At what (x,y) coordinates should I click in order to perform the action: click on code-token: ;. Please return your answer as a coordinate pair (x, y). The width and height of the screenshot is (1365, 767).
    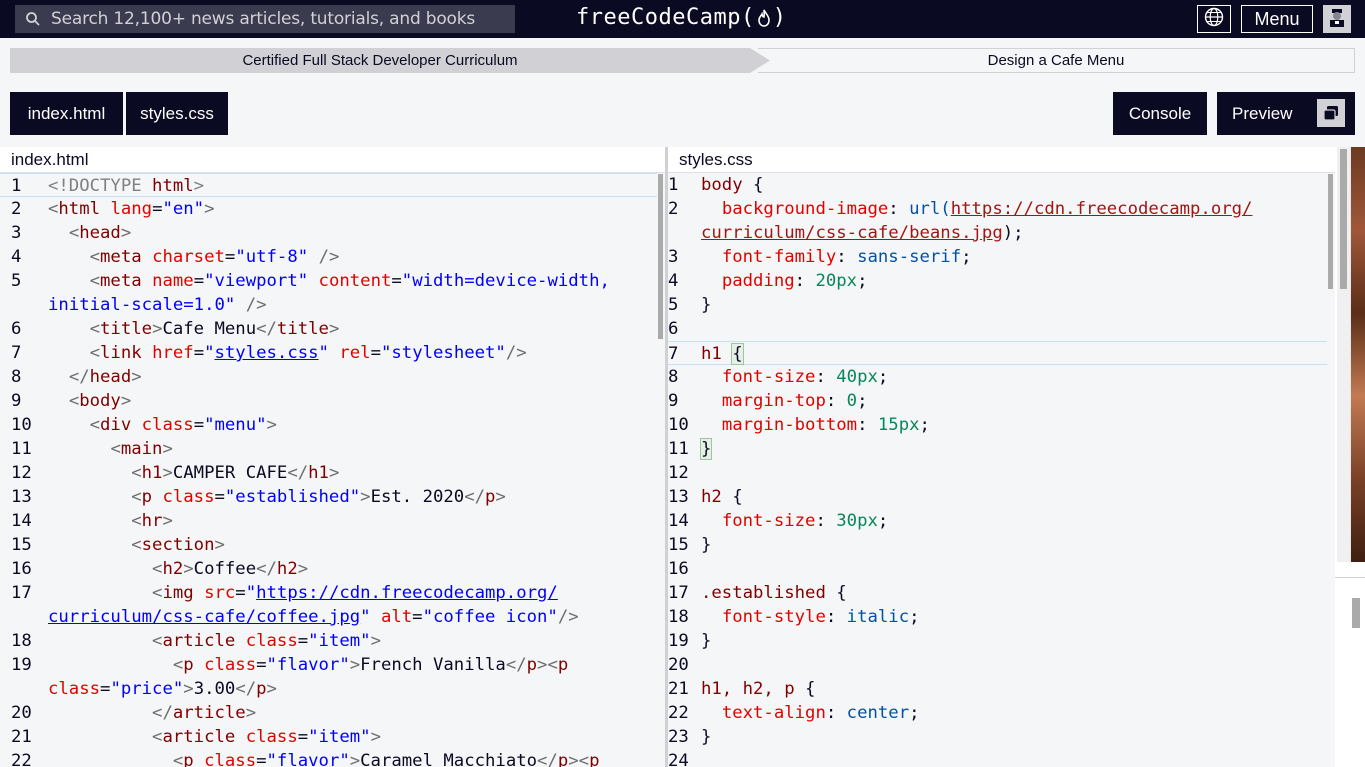
    Looking at the image, I should click on (862, 401).